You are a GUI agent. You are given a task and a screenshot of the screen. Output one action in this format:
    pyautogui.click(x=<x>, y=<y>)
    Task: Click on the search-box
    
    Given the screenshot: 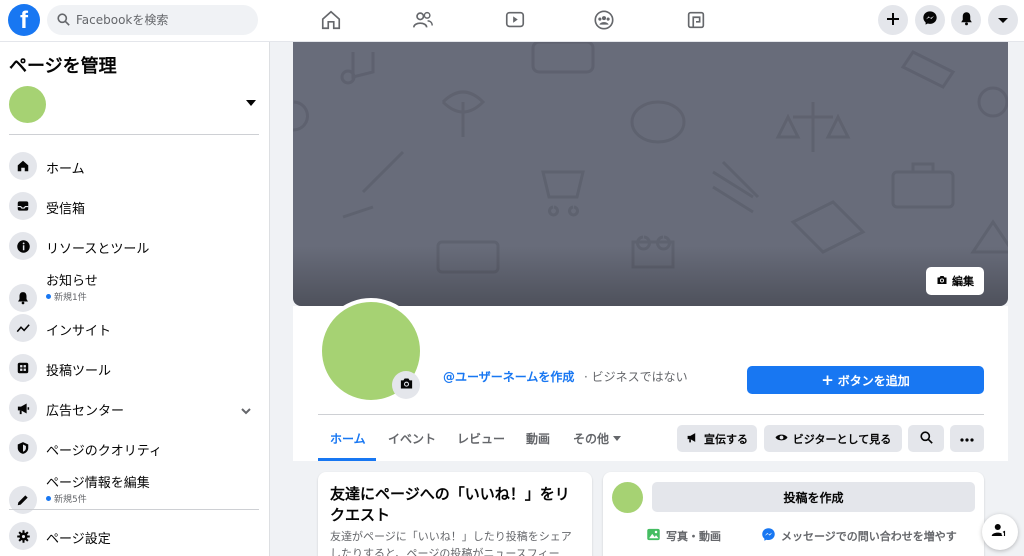 What is the action you would take?
    pyautogui.click(x=152, y=20)
    